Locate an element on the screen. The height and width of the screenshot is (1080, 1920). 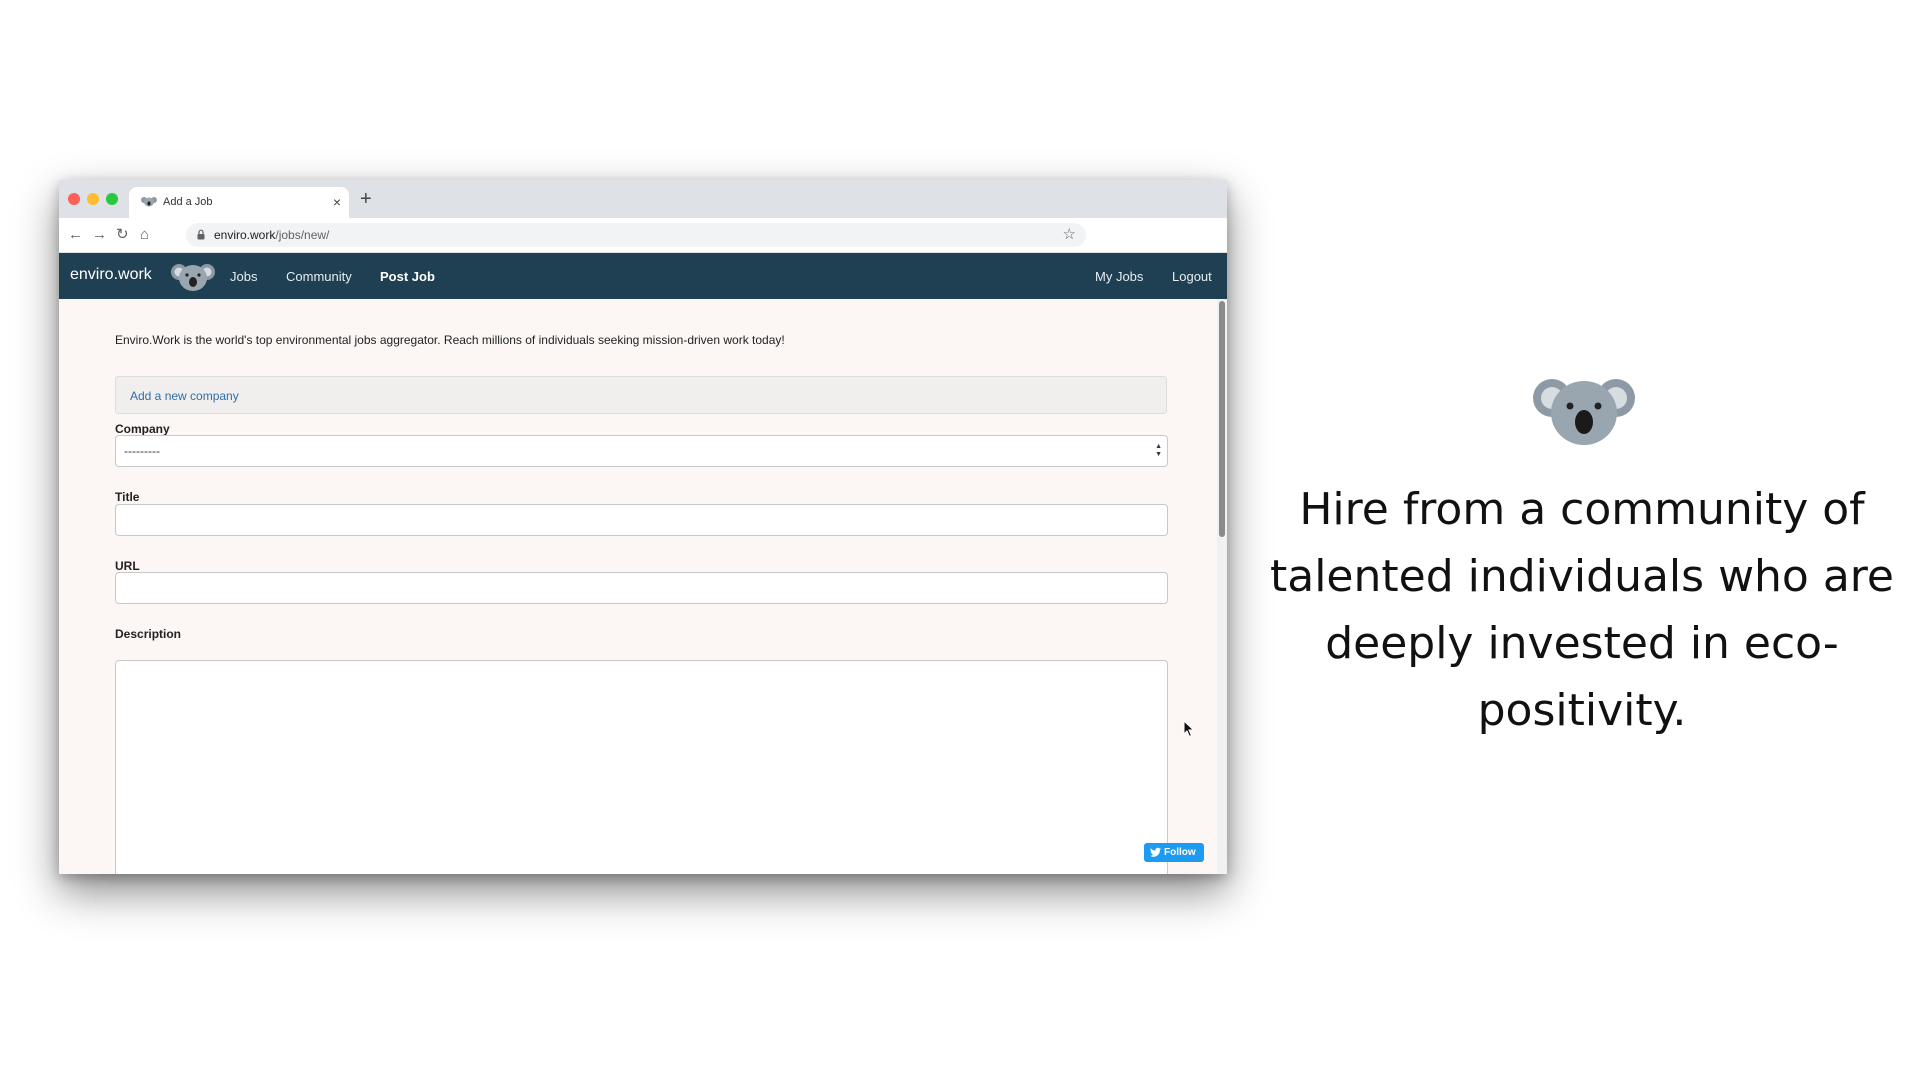
reload-icon: ↻ is located at coordinates (122, 235).